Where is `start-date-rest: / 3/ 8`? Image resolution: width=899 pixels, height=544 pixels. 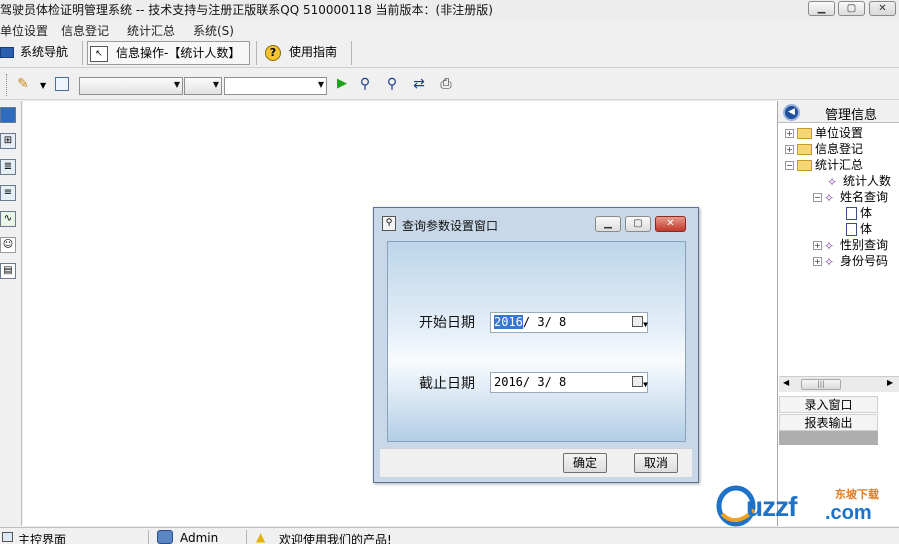
start-date-rest: / 3/ 8 is located at coordinates (544, 322).